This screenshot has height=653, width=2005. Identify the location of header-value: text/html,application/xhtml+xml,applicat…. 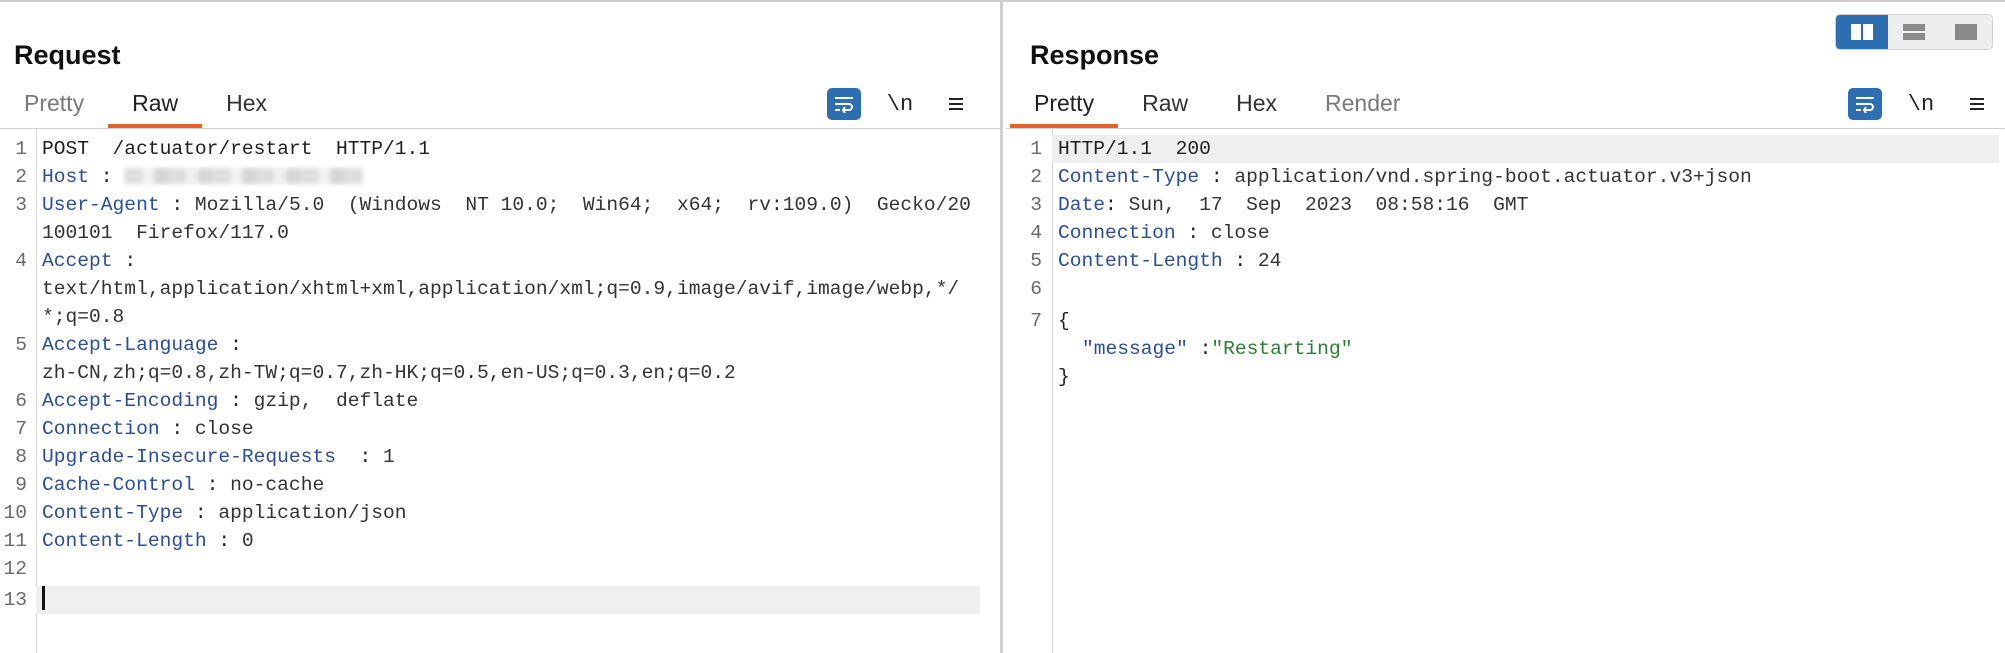
(501, 303).